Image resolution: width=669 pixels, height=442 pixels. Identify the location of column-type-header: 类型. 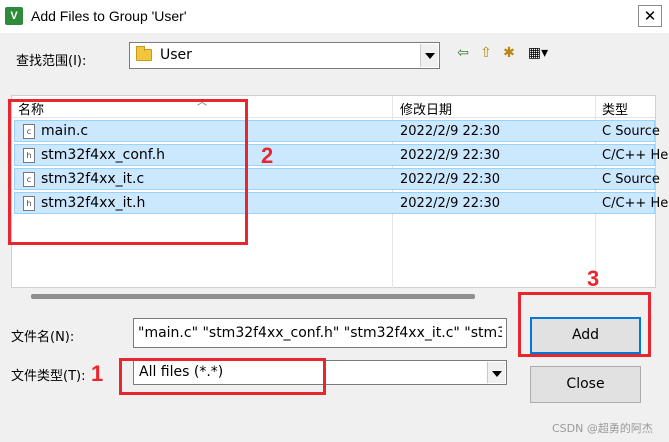
(615, 108).